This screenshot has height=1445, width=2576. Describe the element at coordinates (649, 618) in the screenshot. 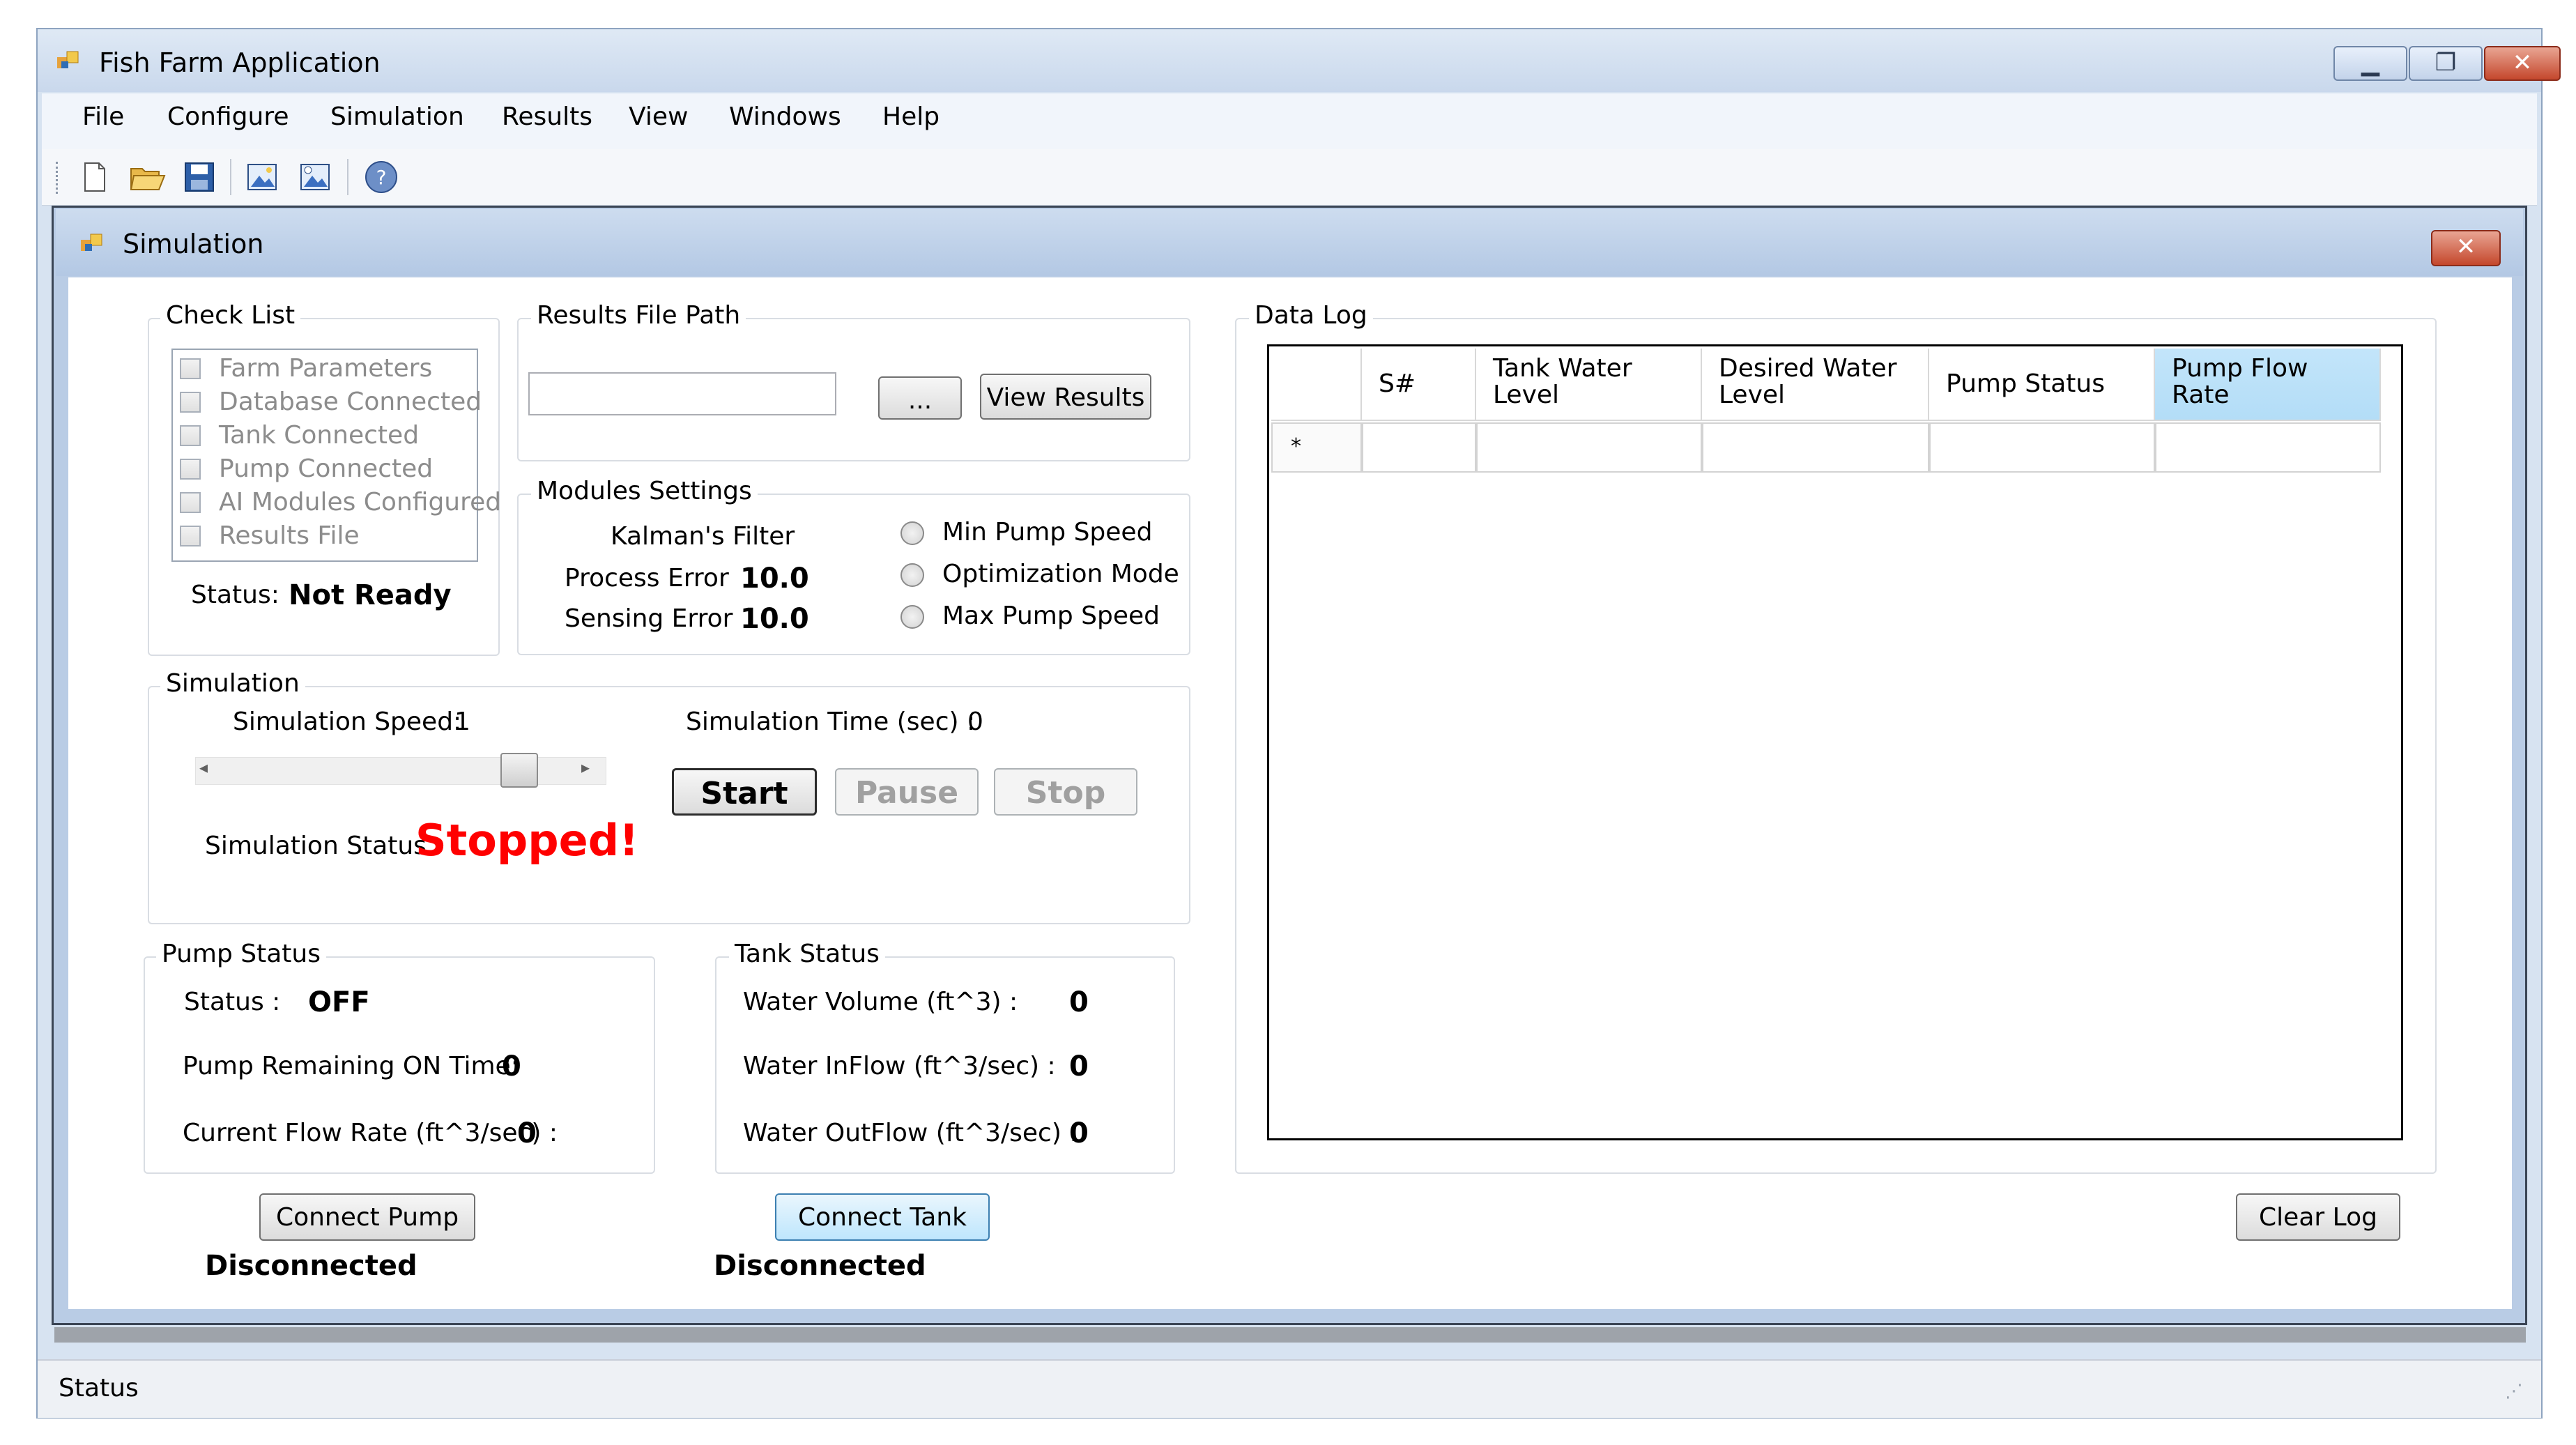

I see `sensing-error-label: Sensing Error` at that location.